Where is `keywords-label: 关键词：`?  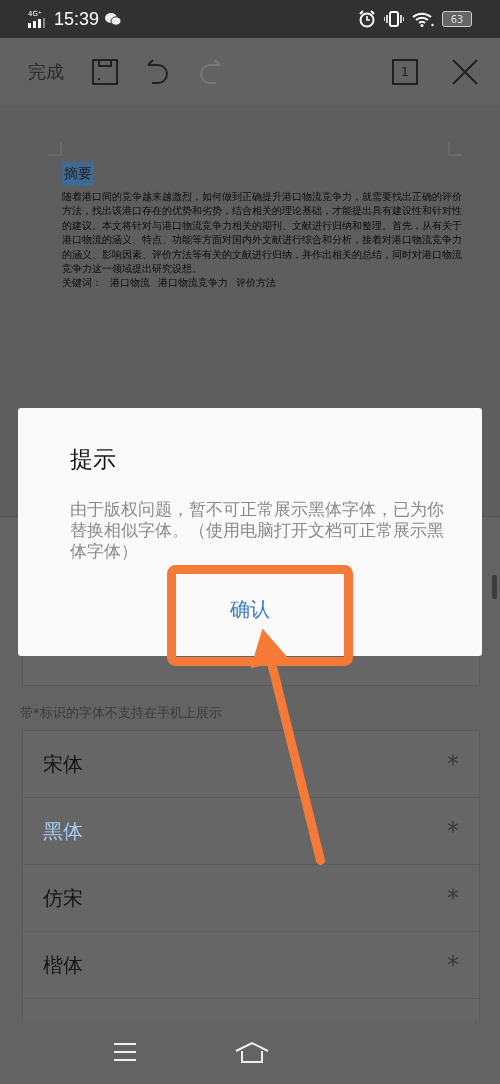
keywords-label: 关键词： is located at coordinates (82, 283).